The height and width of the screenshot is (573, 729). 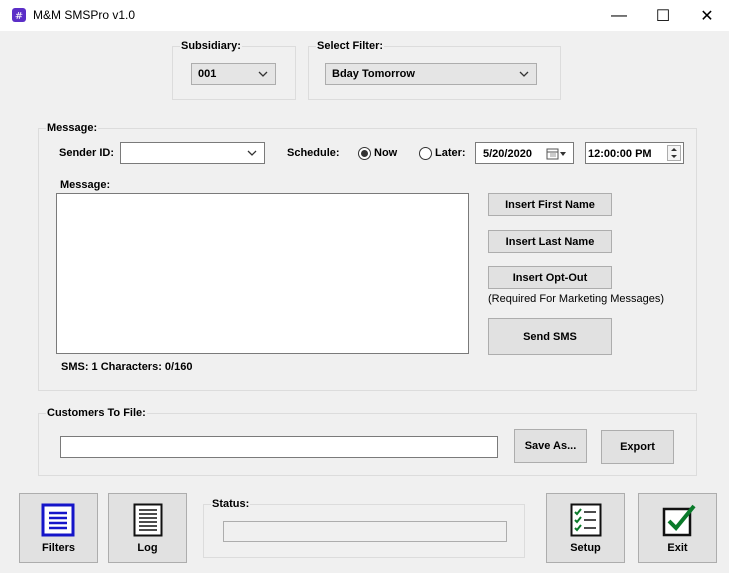 I want to click on spinner-arrows-icon, so click(x=674, y=153).